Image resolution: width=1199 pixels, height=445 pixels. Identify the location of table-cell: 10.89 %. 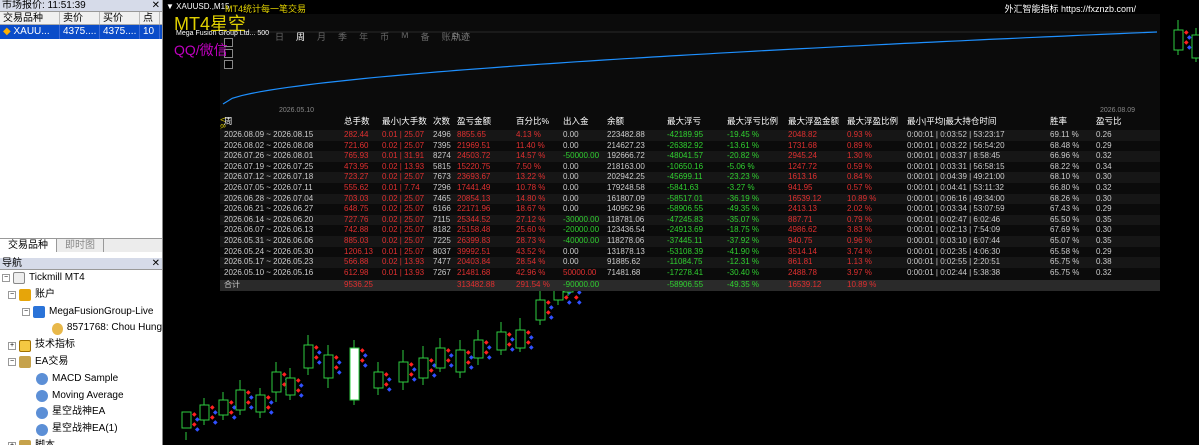
(862, 198).